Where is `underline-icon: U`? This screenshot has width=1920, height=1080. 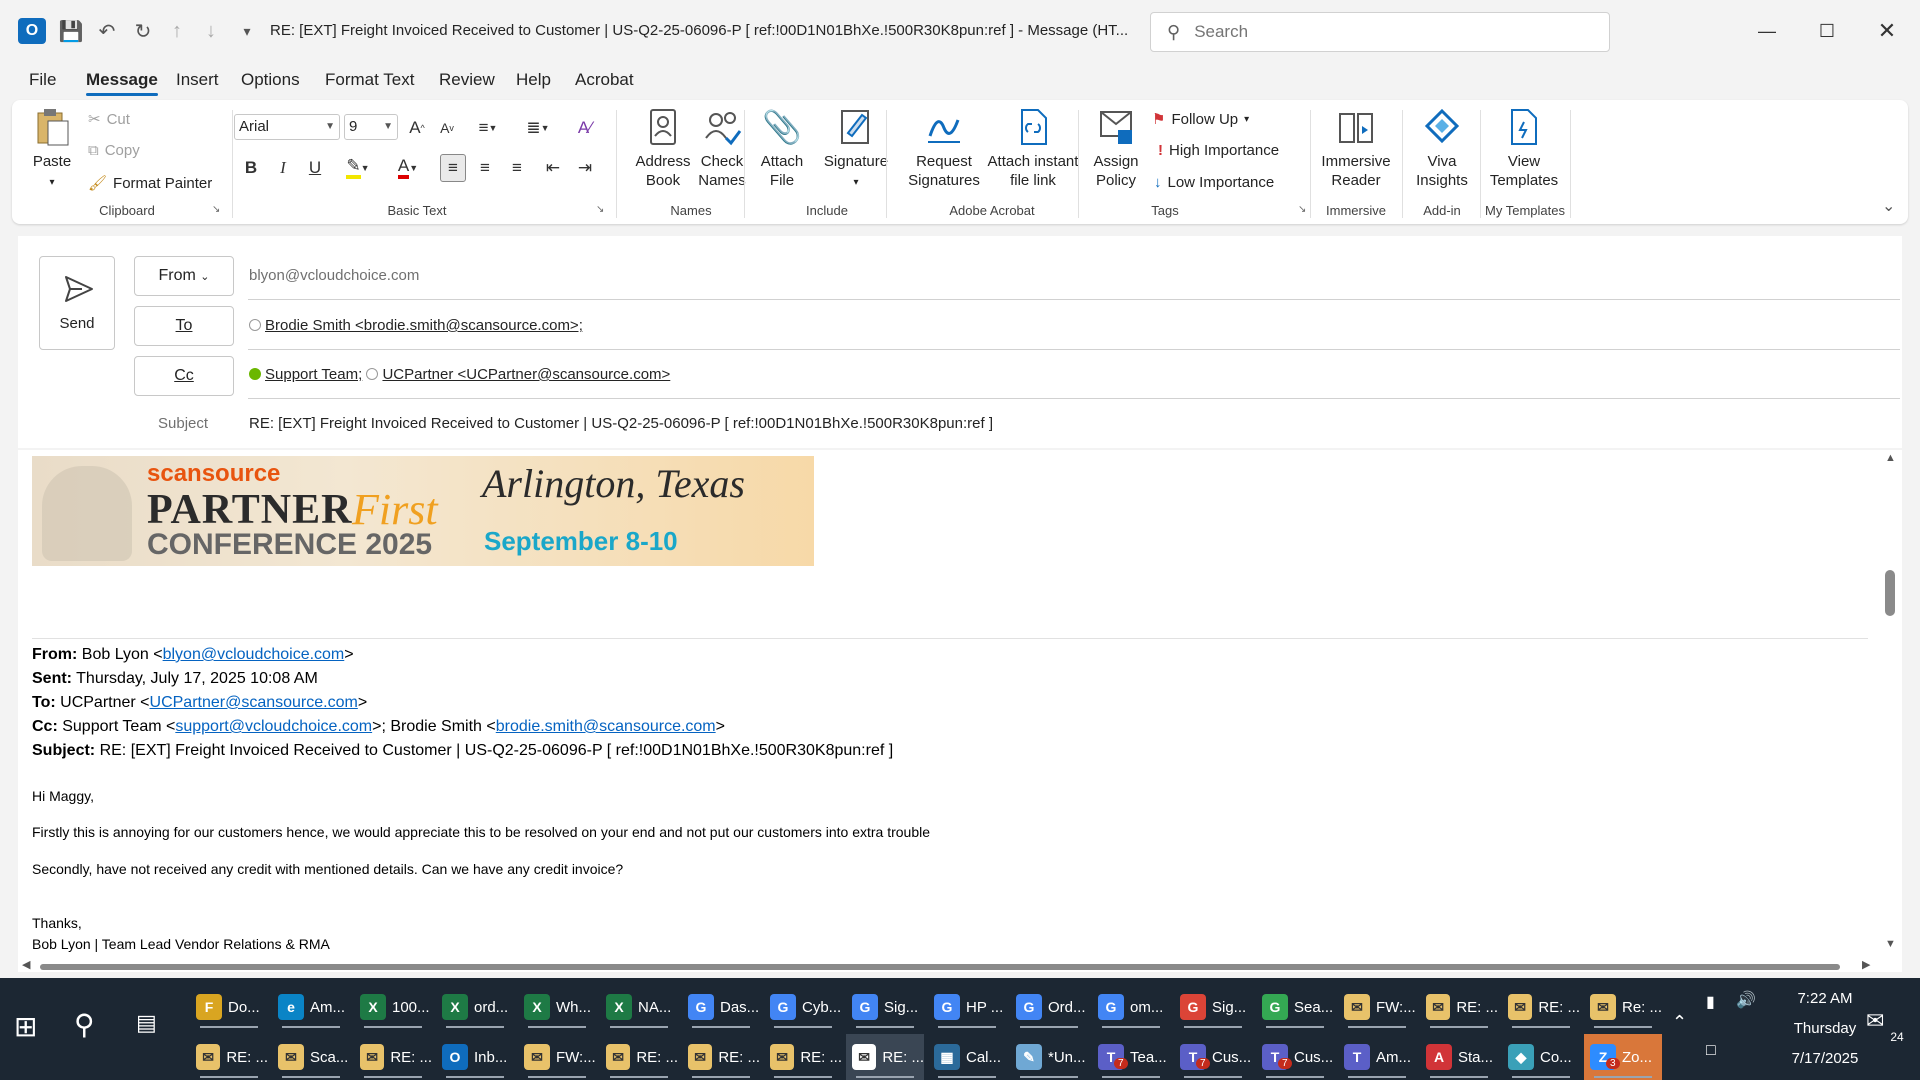
underline-icon: U is located at coordinates (315, 168).